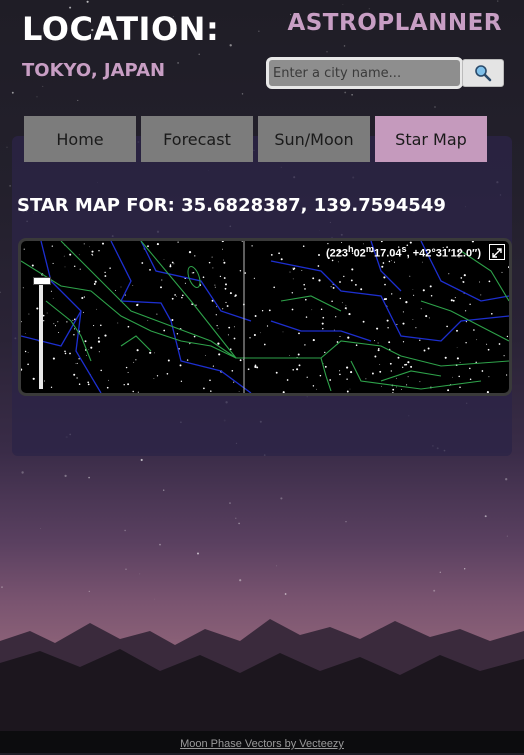  What do you see at coordinates (197, 139) in the screenshot?
I see `tab-forecast: Forecast` at bounding box center [197, 139].